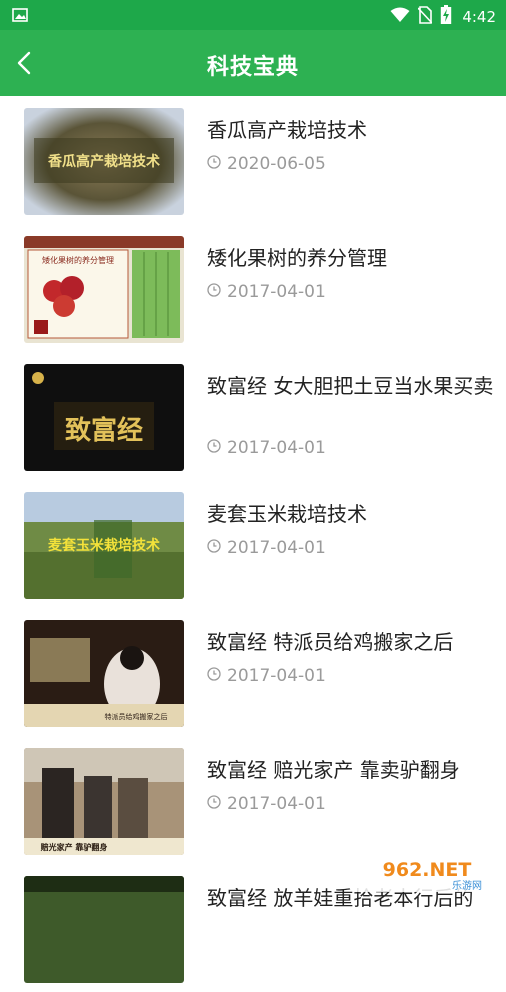 Image resolution: width=506 pixels, height=992 pixels. What do you see at coordinates (352, 642) in the screenshot?
I see `item-title: 致富经 特派员给鸡搬家之后` at bounding box center [352, 642].